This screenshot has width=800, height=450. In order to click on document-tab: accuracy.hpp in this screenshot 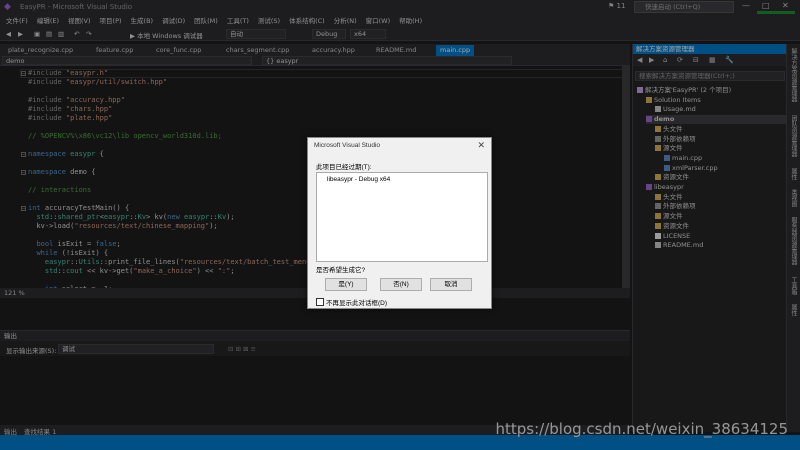, I will do `click(333, 50)`.